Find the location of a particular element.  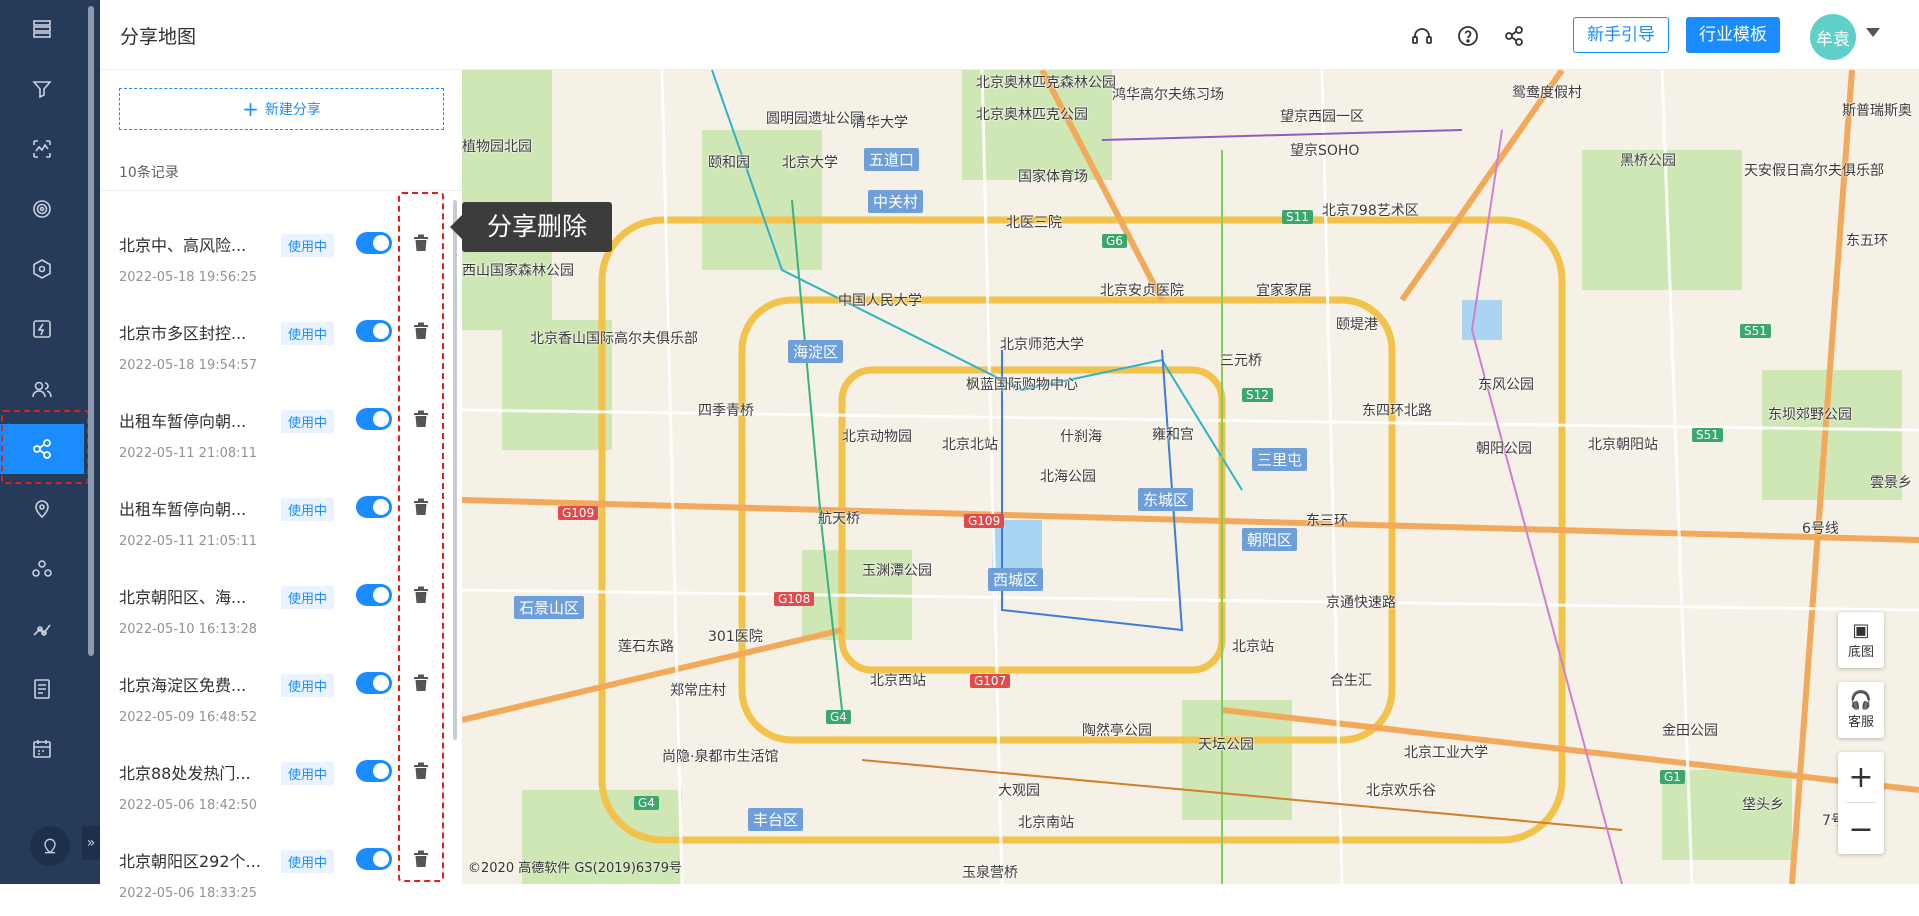

map-label: 国家体育场 is located at coordinates (1053, 176).